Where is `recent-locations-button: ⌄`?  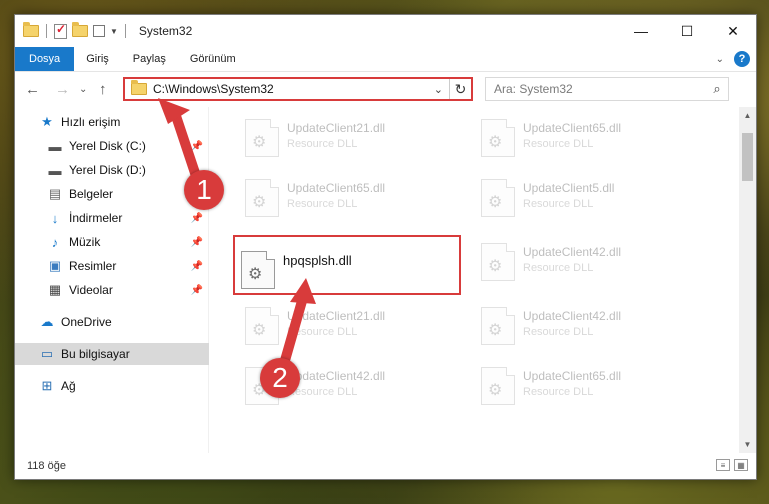
recent-locations-button: ⌄ is located at coordinates (83, 89).